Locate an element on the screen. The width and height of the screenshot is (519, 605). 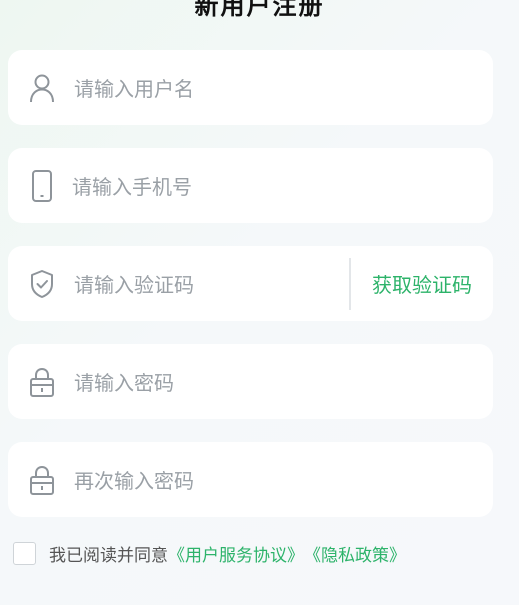
phone-field: 请输入手机号 is located at coordinates (250, 185).